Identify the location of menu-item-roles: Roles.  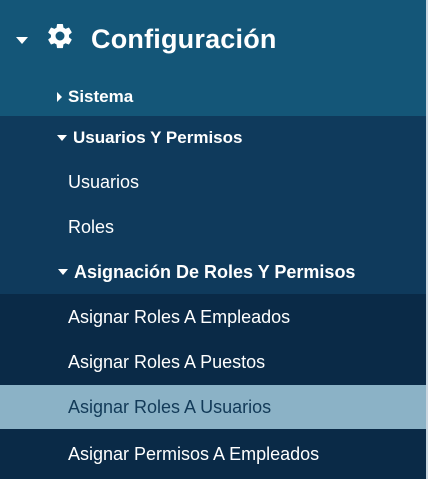
(213, 227).